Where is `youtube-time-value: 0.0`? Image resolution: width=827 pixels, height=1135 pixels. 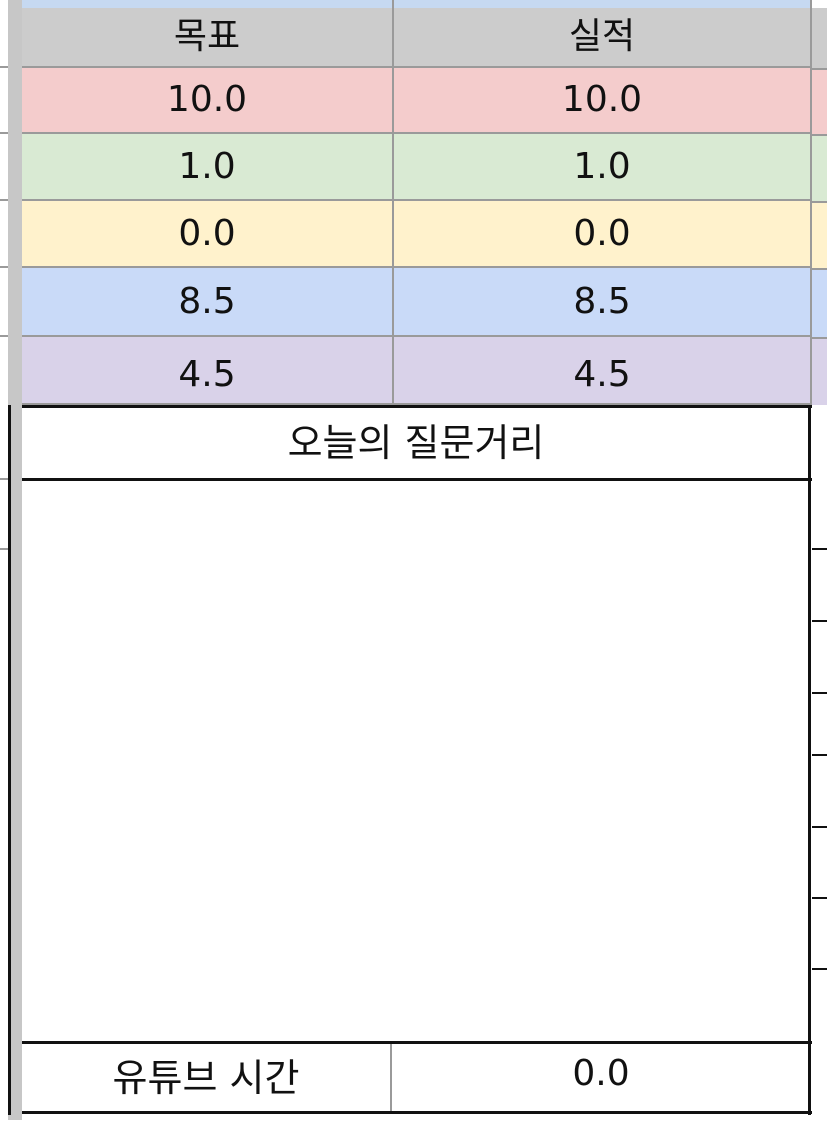
youtube-time-value: 0.0 is located at coordinates (601, 1077).